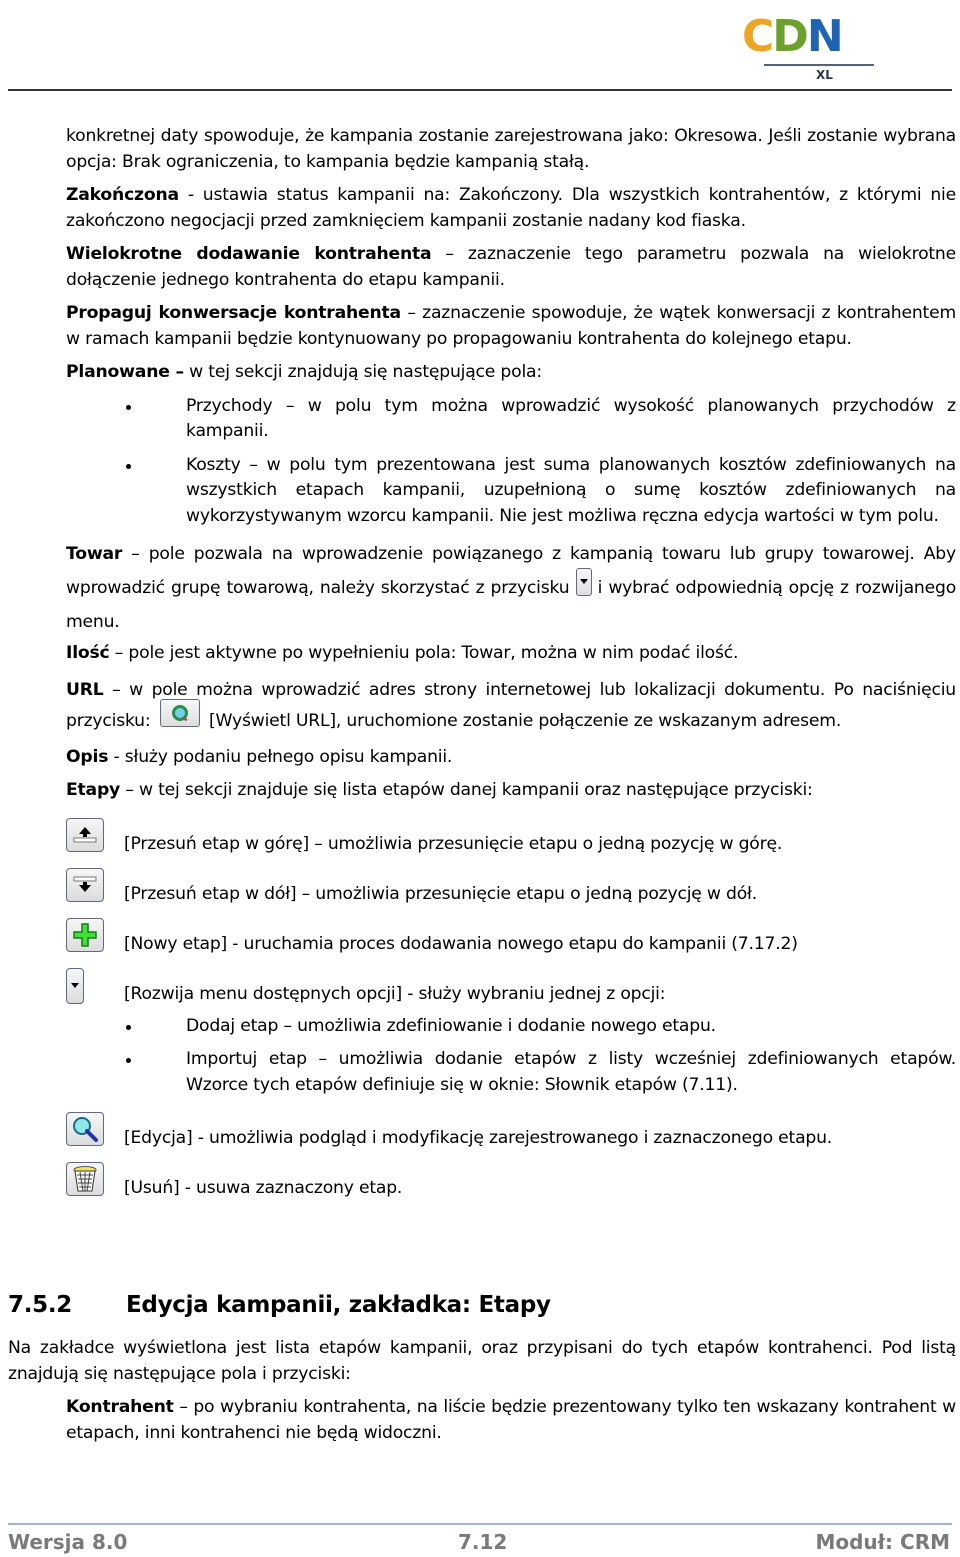 Image resolution: width=960 pixels, height=1557 pixels. Describe the element at coordinates (882, 1542) in the screenshot. I see `footer-module: Moduł: CRM` at that location.